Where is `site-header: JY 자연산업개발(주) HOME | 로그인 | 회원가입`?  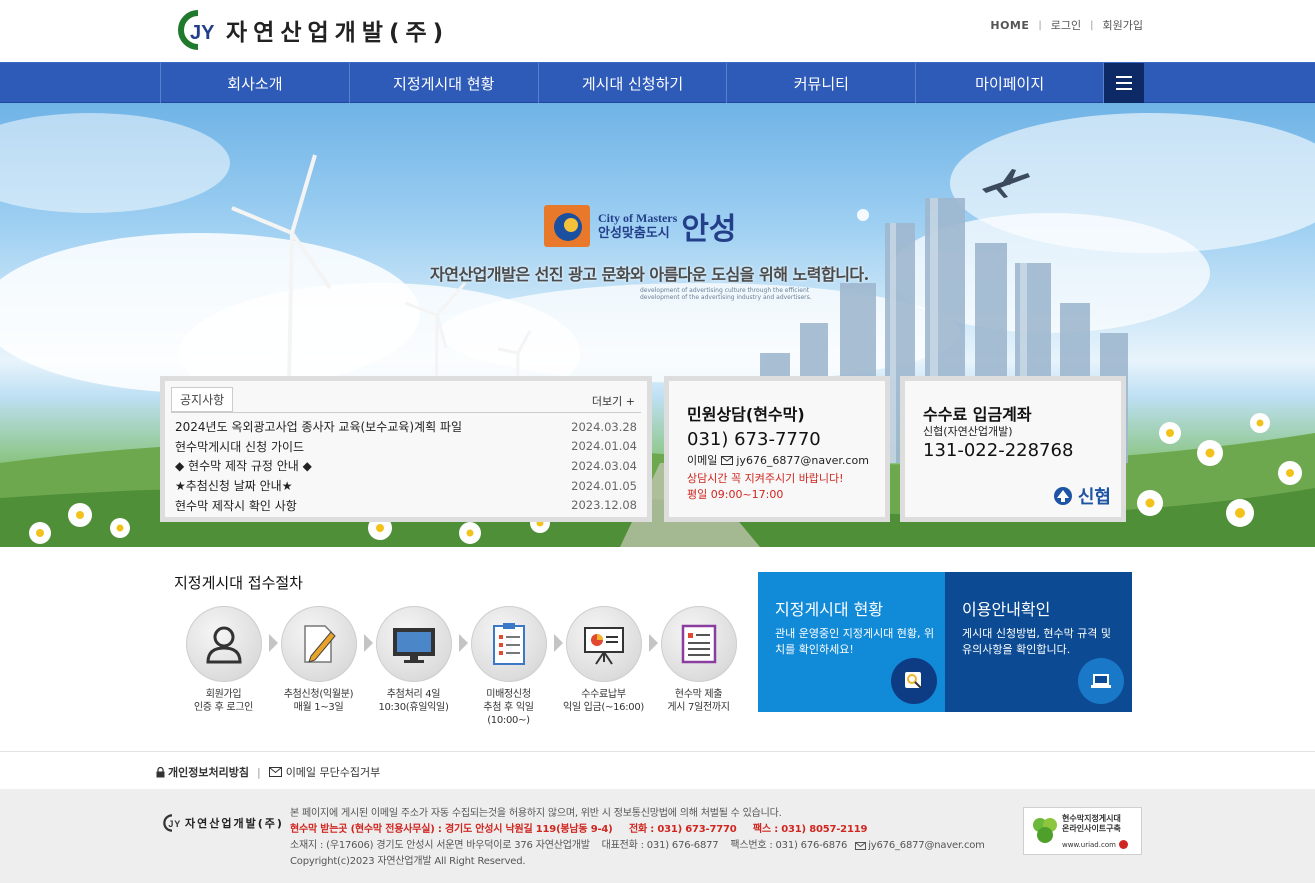 site-header: JY 자연산업개발(주) HOME | 로그인 | 회원가입 is located at coordinates (657, 31).